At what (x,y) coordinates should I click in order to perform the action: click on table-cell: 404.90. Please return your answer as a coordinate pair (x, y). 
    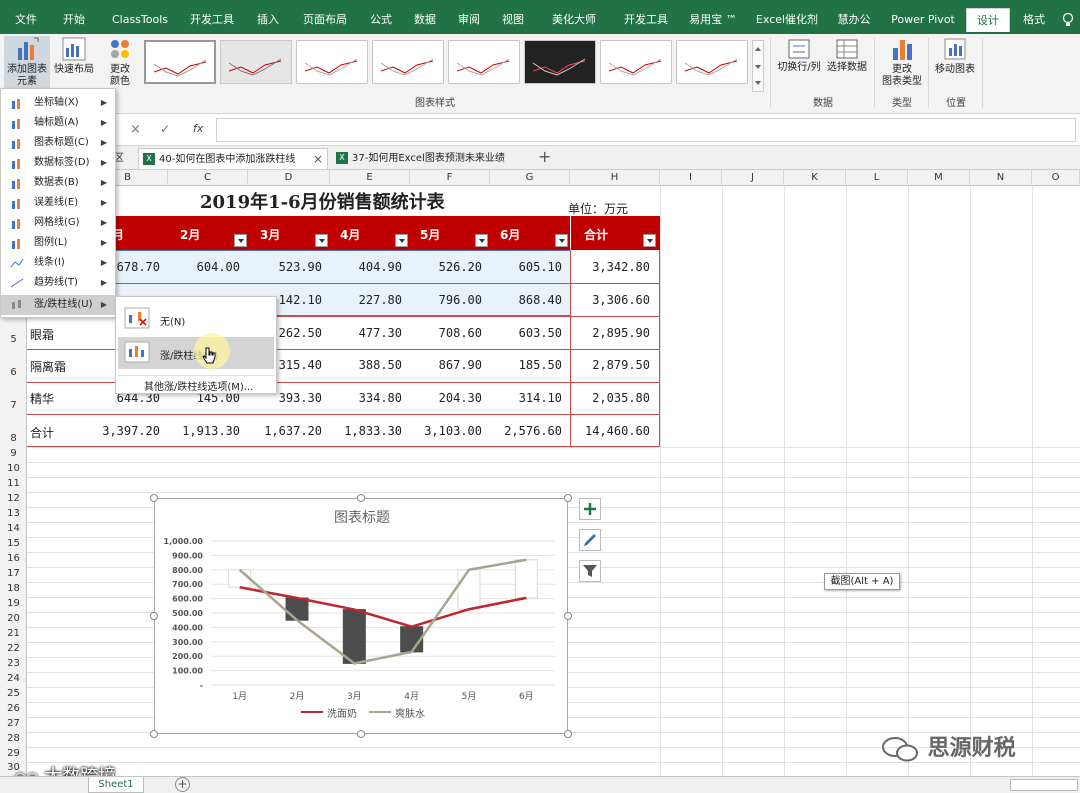
    Looking at the image, I should click on (366, 267).